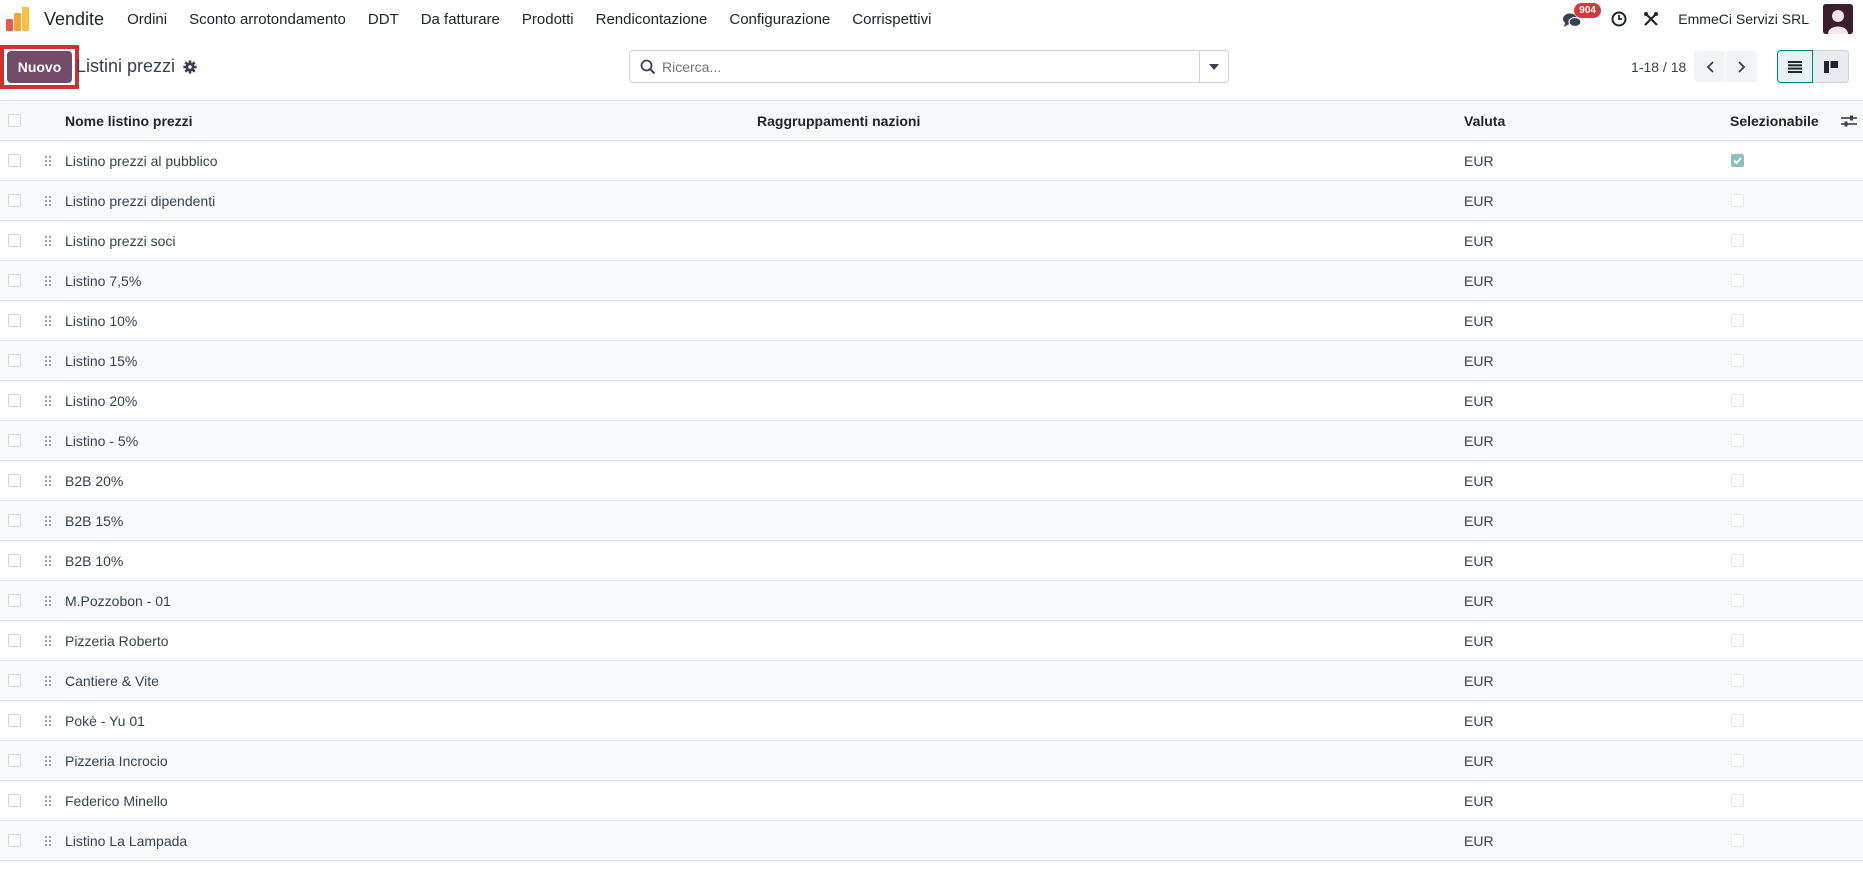 This screenshot has width=1863, height=879. I want to click on menu-item-configurazione: Configurazione, so click(779, 19).